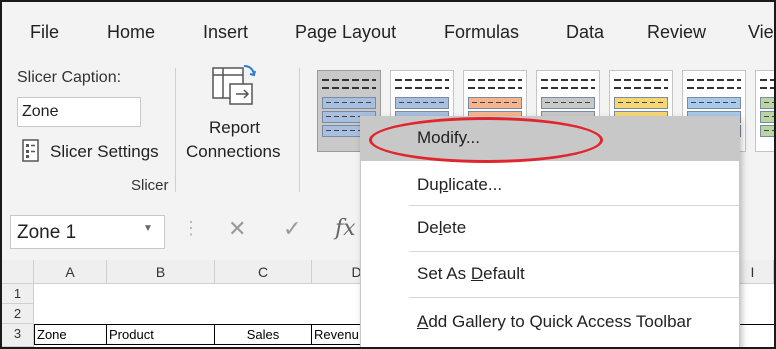 The image size is (776, 349). What do you see at coordinates (263, 272) in the screenshot?
I see `column-header-c: C` at bounding box center [263, 272].